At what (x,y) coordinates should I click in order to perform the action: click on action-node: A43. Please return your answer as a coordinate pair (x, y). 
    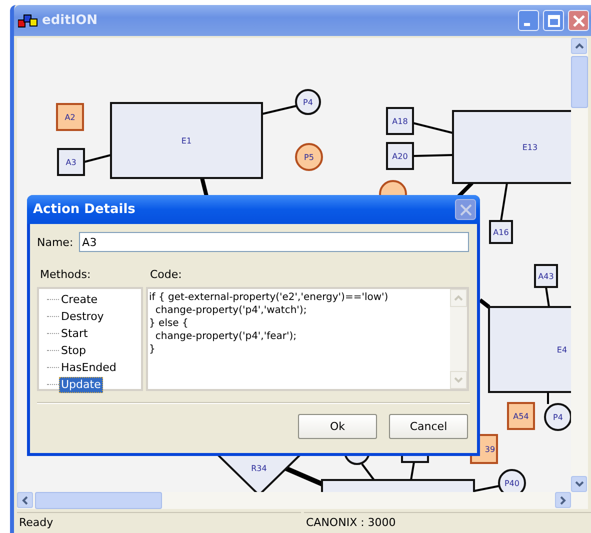
    Looking at the image, I should click on (546, 276).